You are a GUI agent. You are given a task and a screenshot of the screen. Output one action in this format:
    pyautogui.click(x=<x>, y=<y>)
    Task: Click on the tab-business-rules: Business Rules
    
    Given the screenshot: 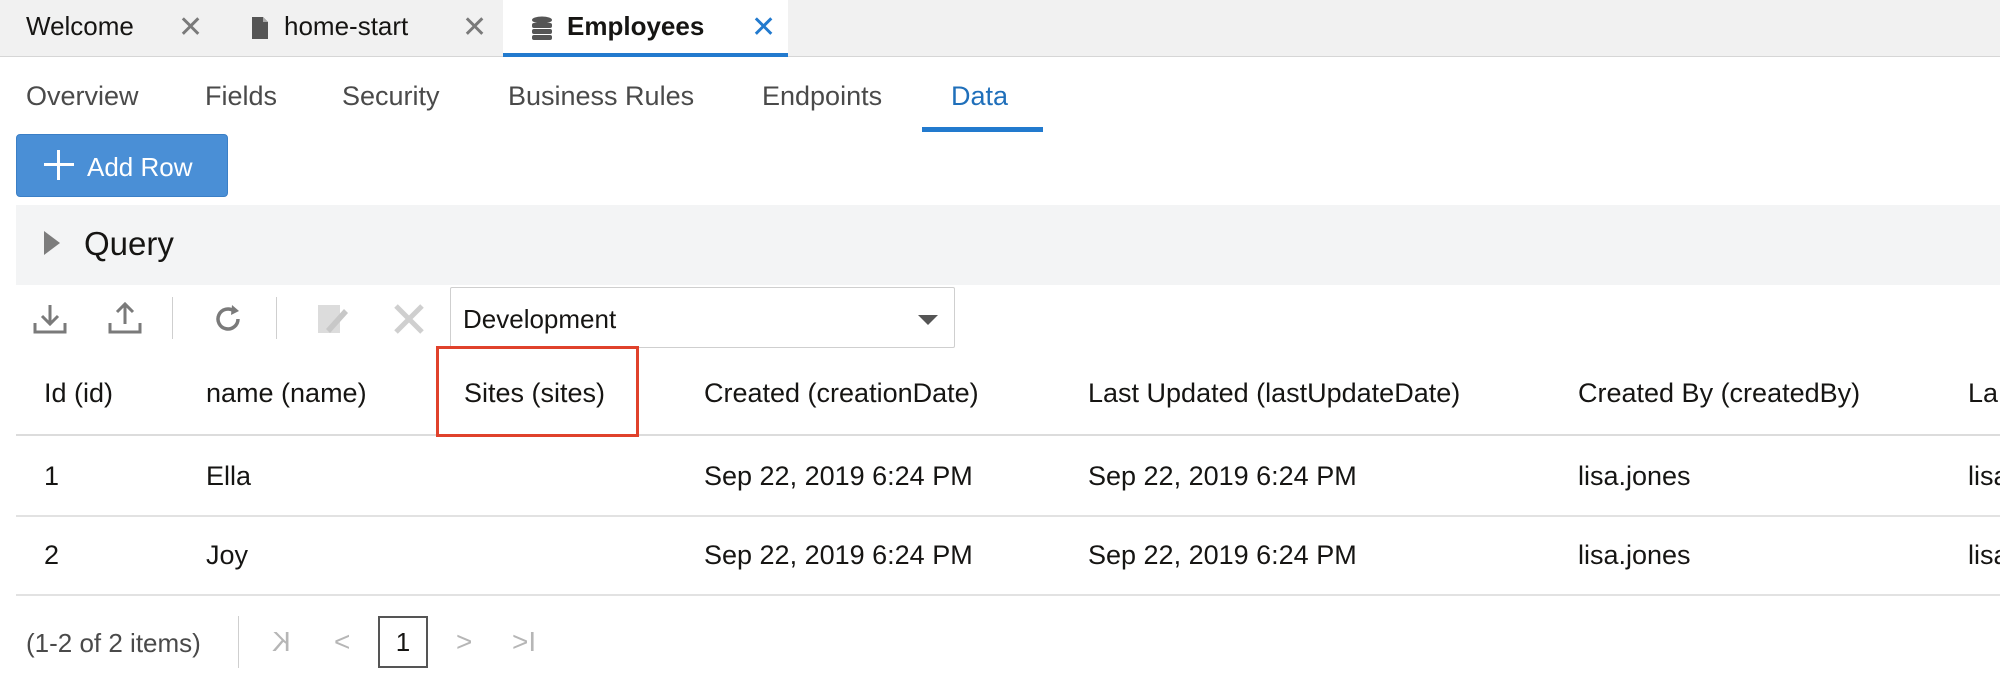 What is the action you would take?
    pyautogui.click(x=601, y=96)
    